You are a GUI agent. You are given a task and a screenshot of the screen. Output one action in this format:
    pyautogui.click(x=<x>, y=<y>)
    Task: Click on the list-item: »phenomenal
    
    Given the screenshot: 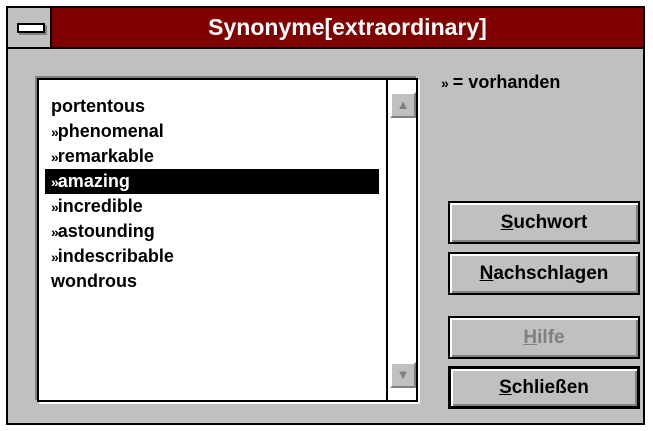 What is the action you would take?
    pyautogui.click(x=212, y=131)
    